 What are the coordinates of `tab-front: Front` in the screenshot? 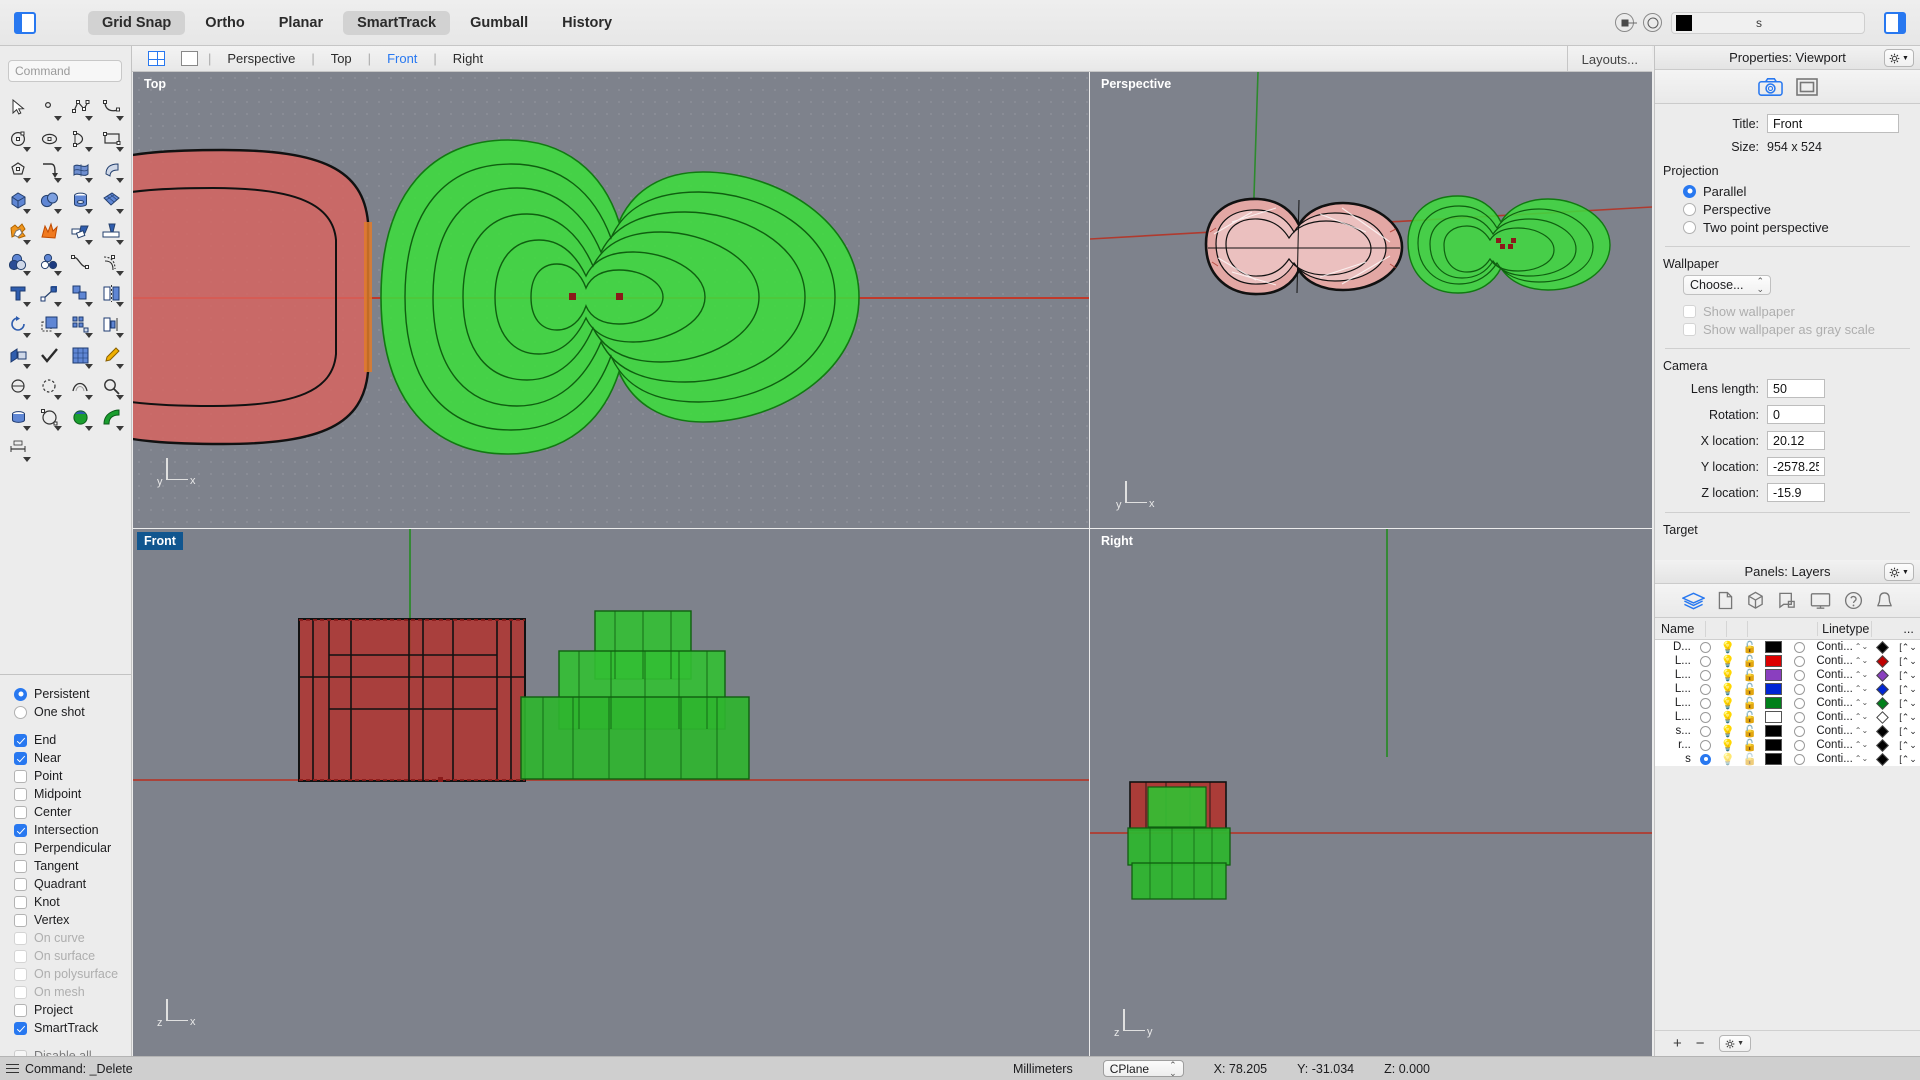 It's located at (402, 58).